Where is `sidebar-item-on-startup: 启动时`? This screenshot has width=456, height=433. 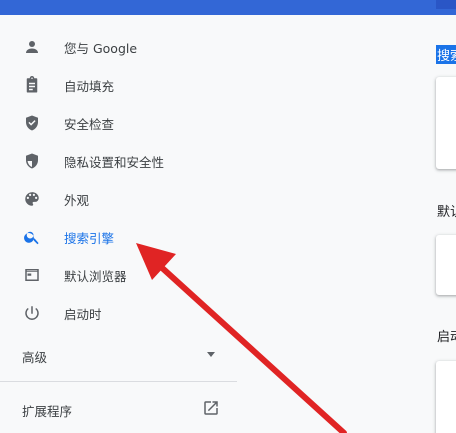
sidebar-item-on-startup: 启动时 is located at coordinates (118, 313).